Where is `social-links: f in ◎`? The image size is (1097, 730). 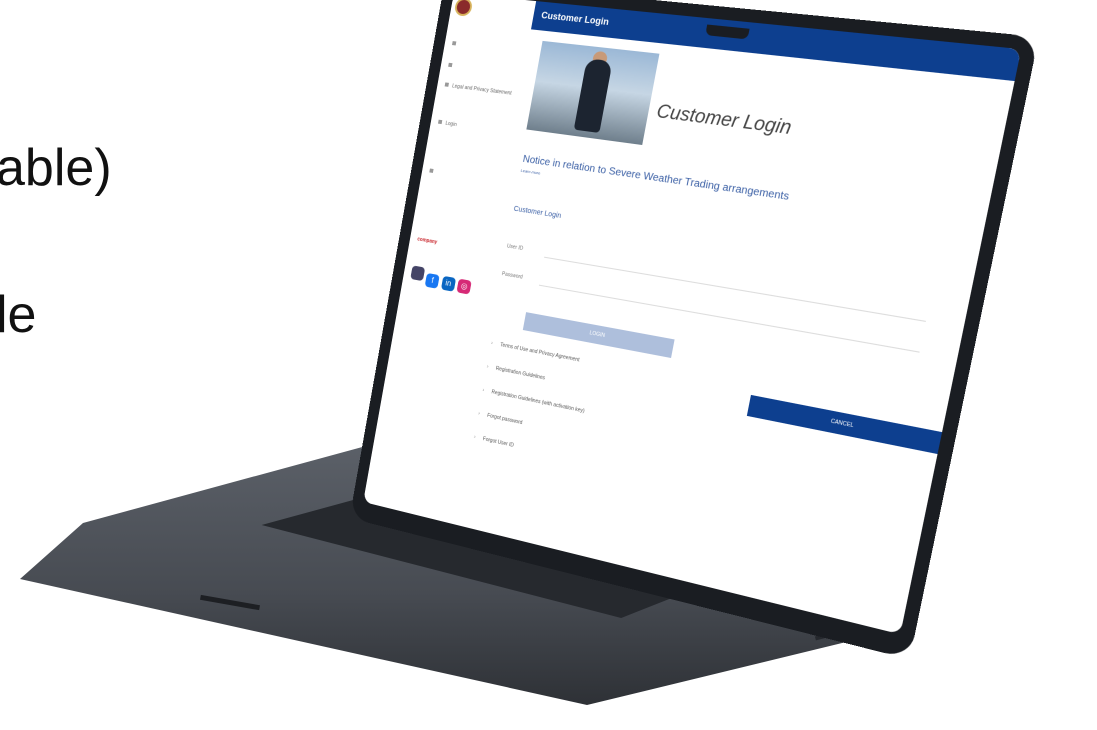
social-links: f in ◎ is located at coordinates (441, 280).